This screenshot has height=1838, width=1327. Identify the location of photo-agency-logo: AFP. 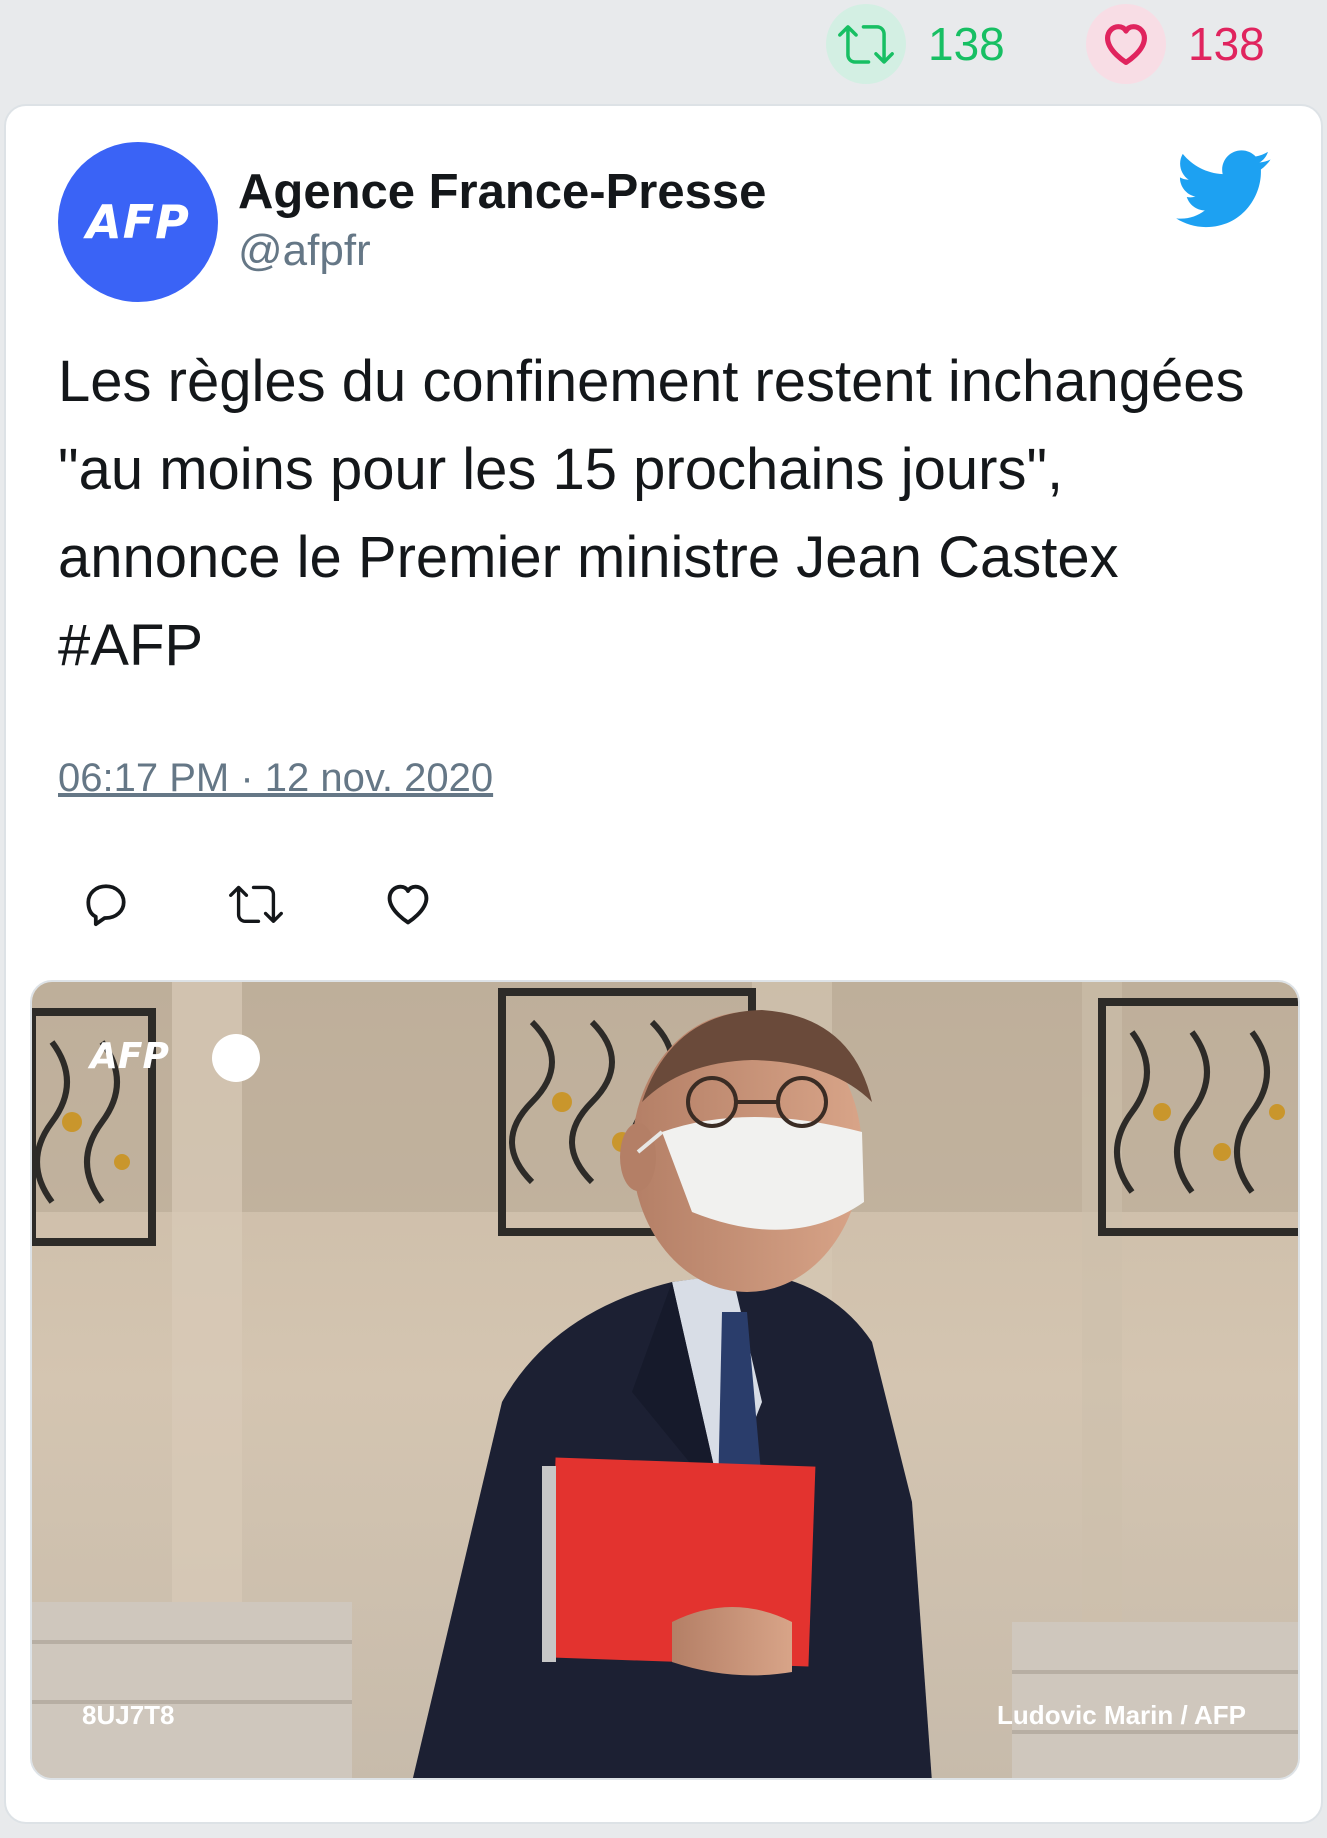
(129, 1056).